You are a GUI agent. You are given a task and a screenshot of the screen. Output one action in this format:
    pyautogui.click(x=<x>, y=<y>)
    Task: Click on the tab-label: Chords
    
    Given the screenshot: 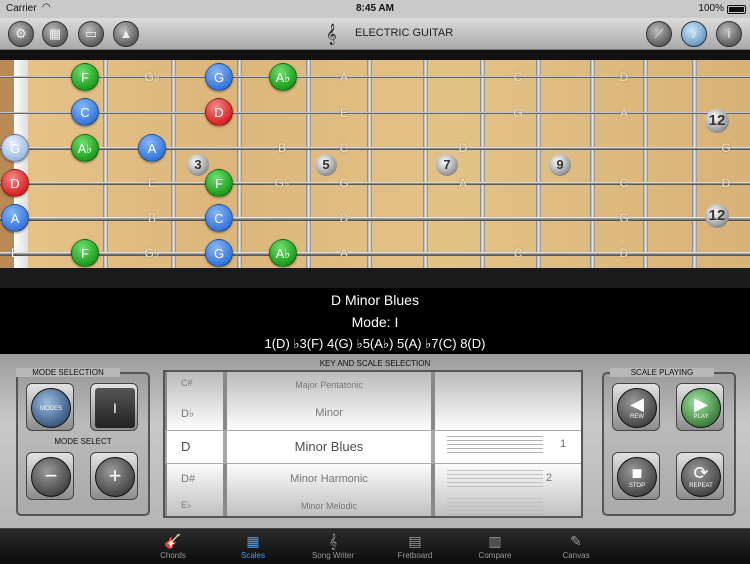 What is the action you would take?
    pyautogui.click(x=173, y=555)
    